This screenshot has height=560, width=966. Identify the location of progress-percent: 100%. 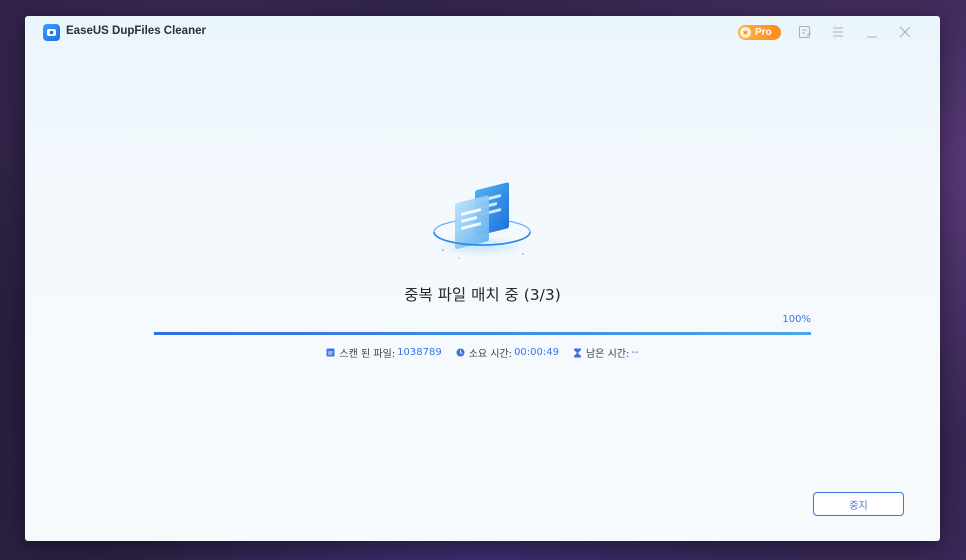
(796, 319).